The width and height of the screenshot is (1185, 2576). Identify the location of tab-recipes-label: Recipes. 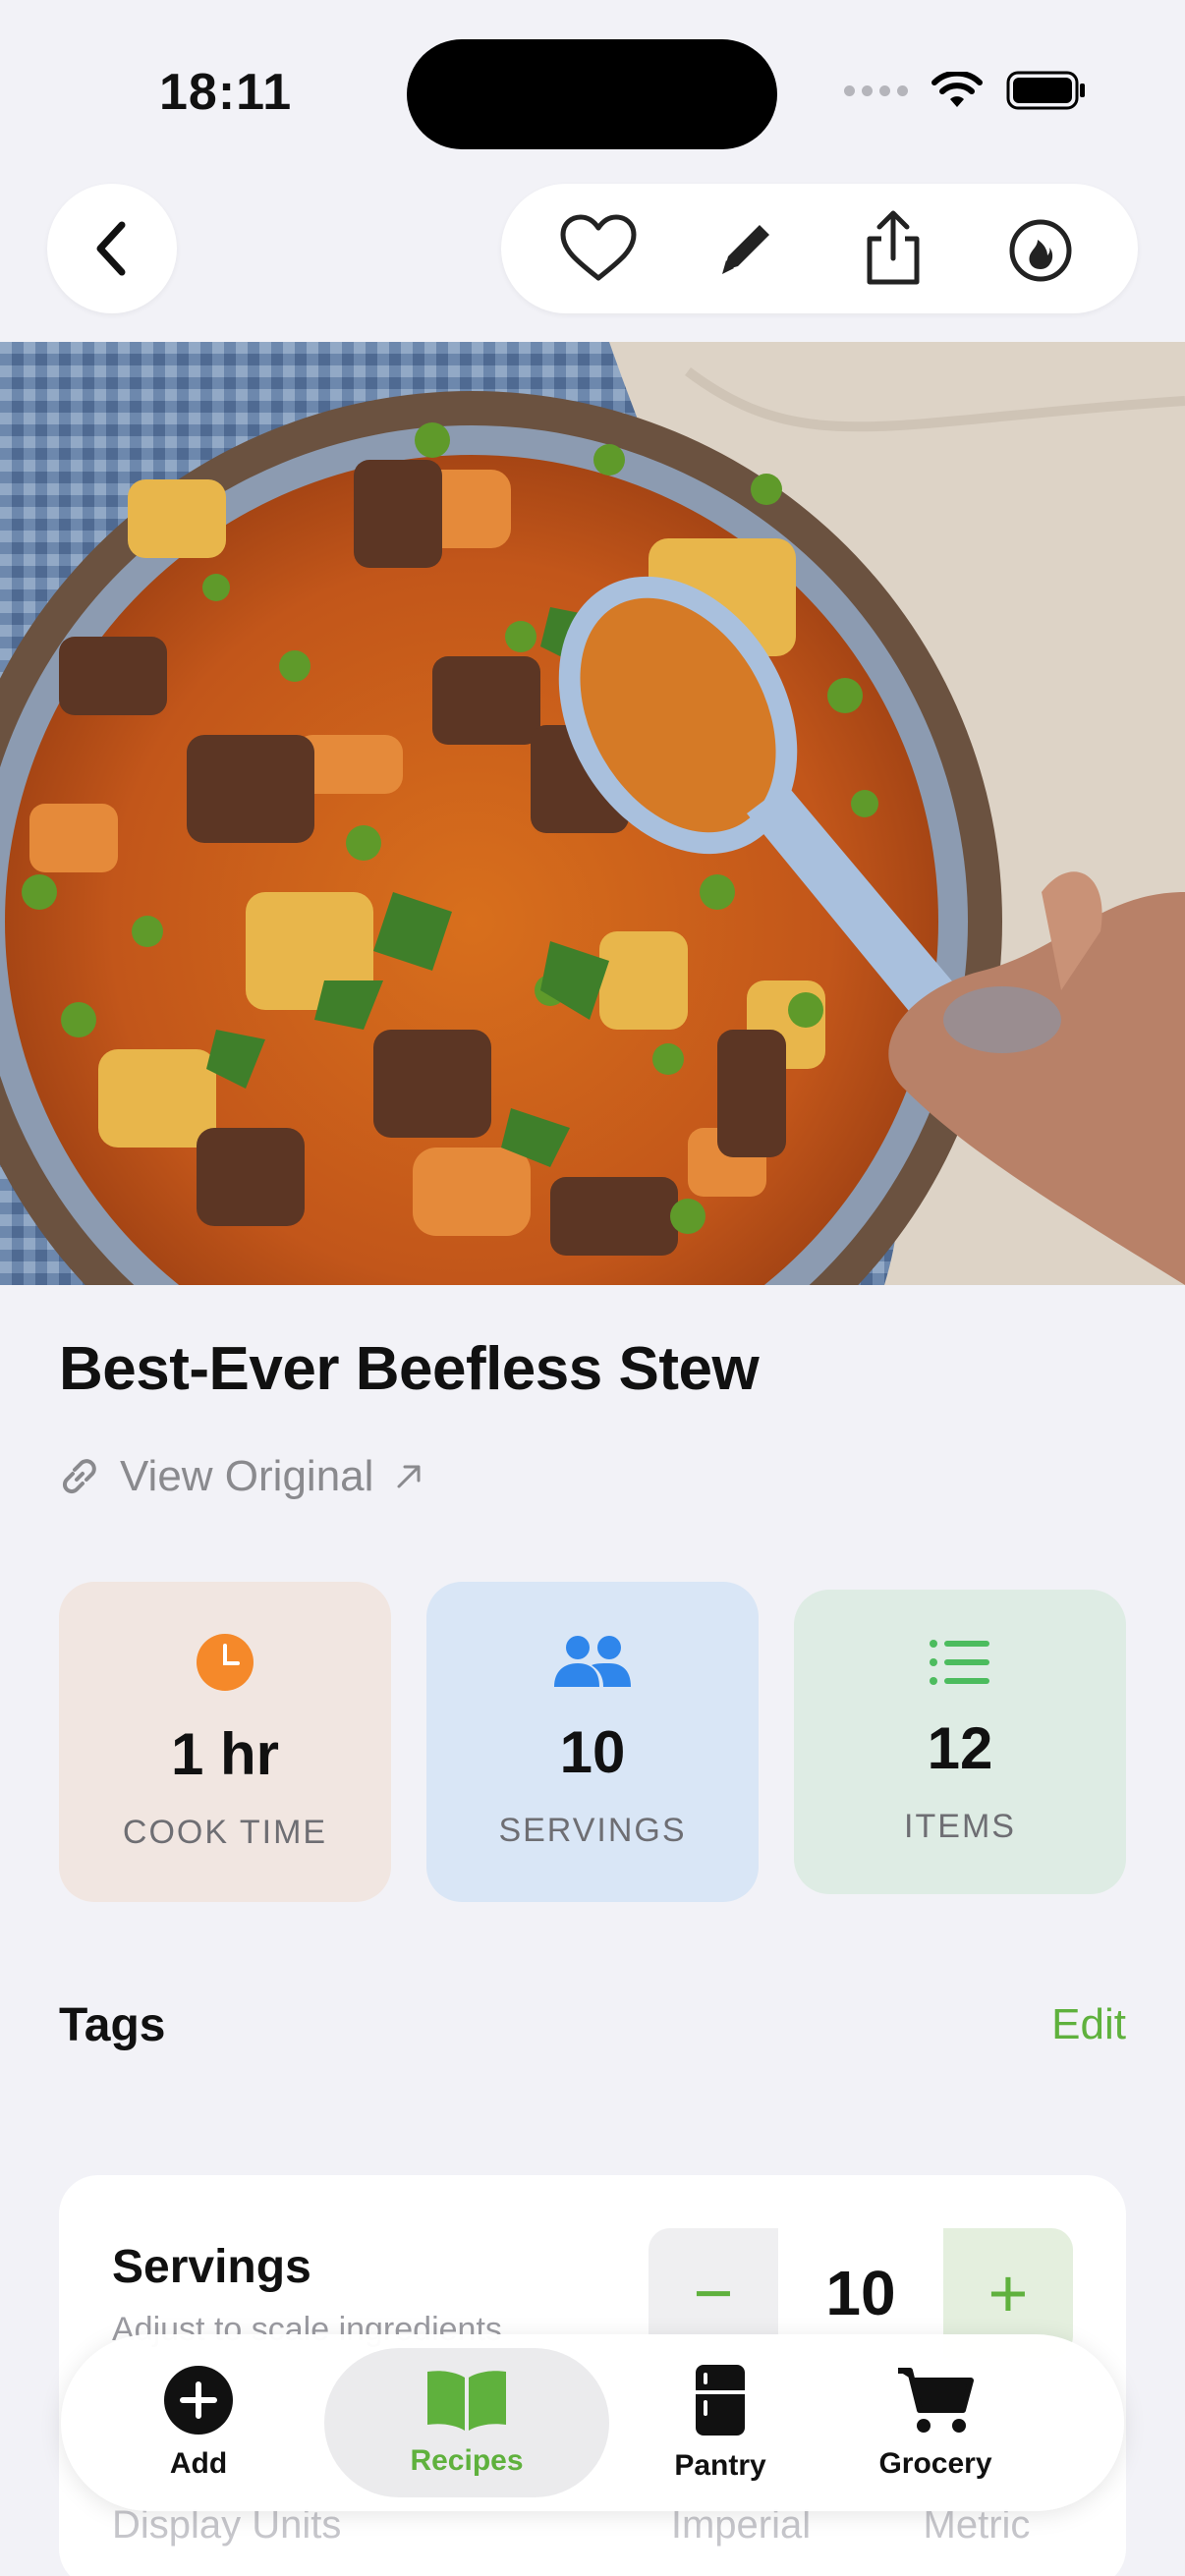
(467, 2460).